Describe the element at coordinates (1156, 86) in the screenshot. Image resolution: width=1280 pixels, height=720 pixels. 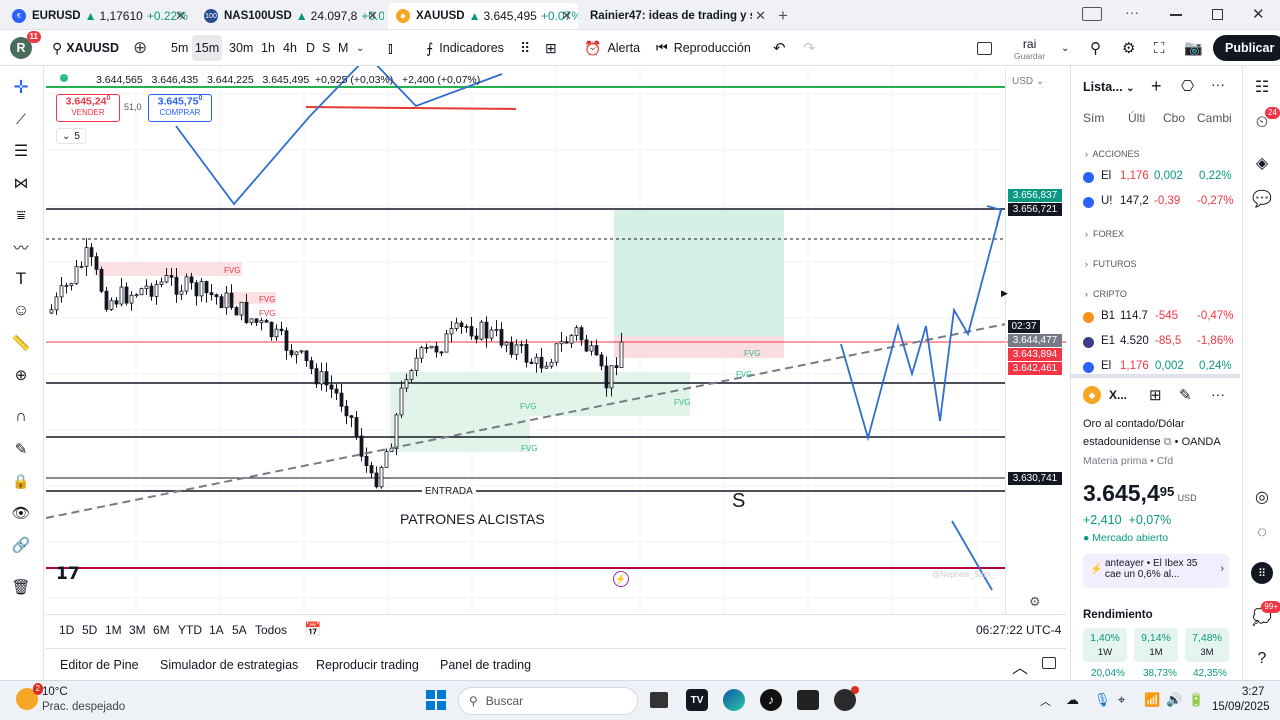
I see `add-symbol-icon: +` at that location.